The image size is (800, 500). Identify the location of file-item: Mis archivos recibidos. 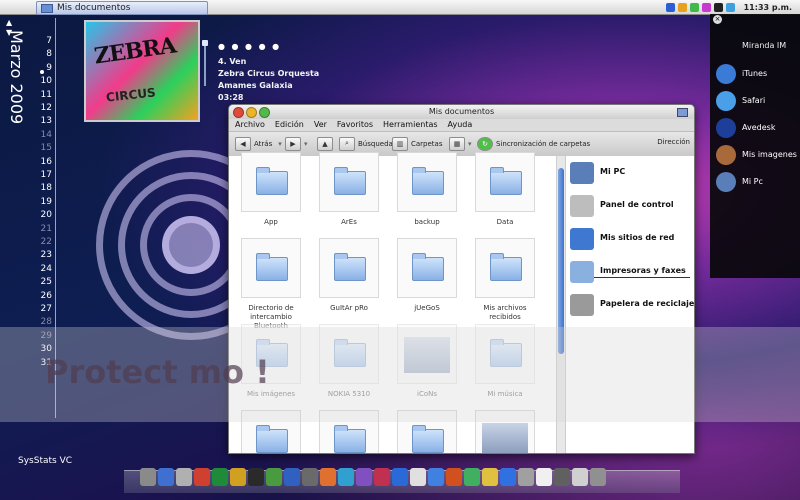
(505, 280).